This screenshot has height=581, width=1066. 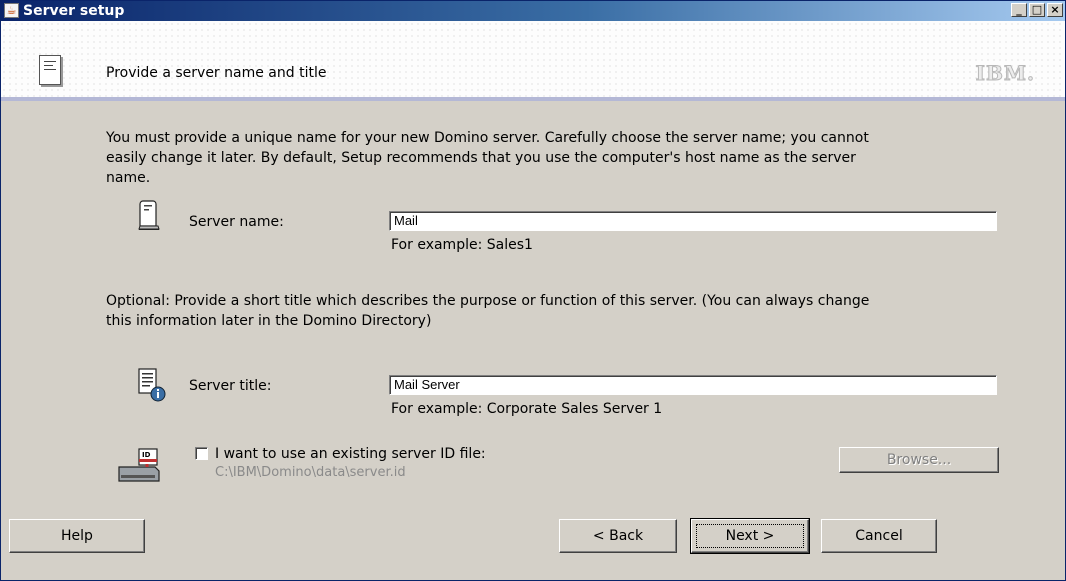 I want to click on id-file-path: C:\IBM\Domino\data\server.id, so click(x=310, y=472).